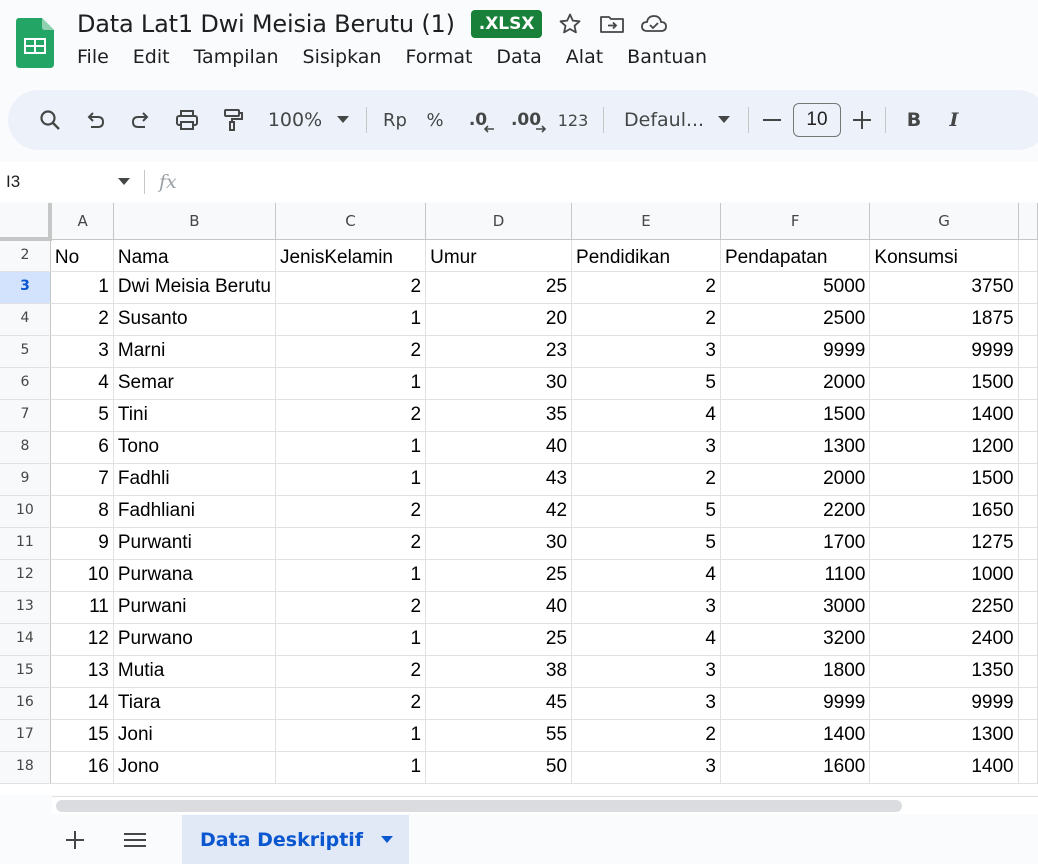 The width and height of the screenshot is (1038, 864). I want to click on paint-format-icon, so click(233, 120).